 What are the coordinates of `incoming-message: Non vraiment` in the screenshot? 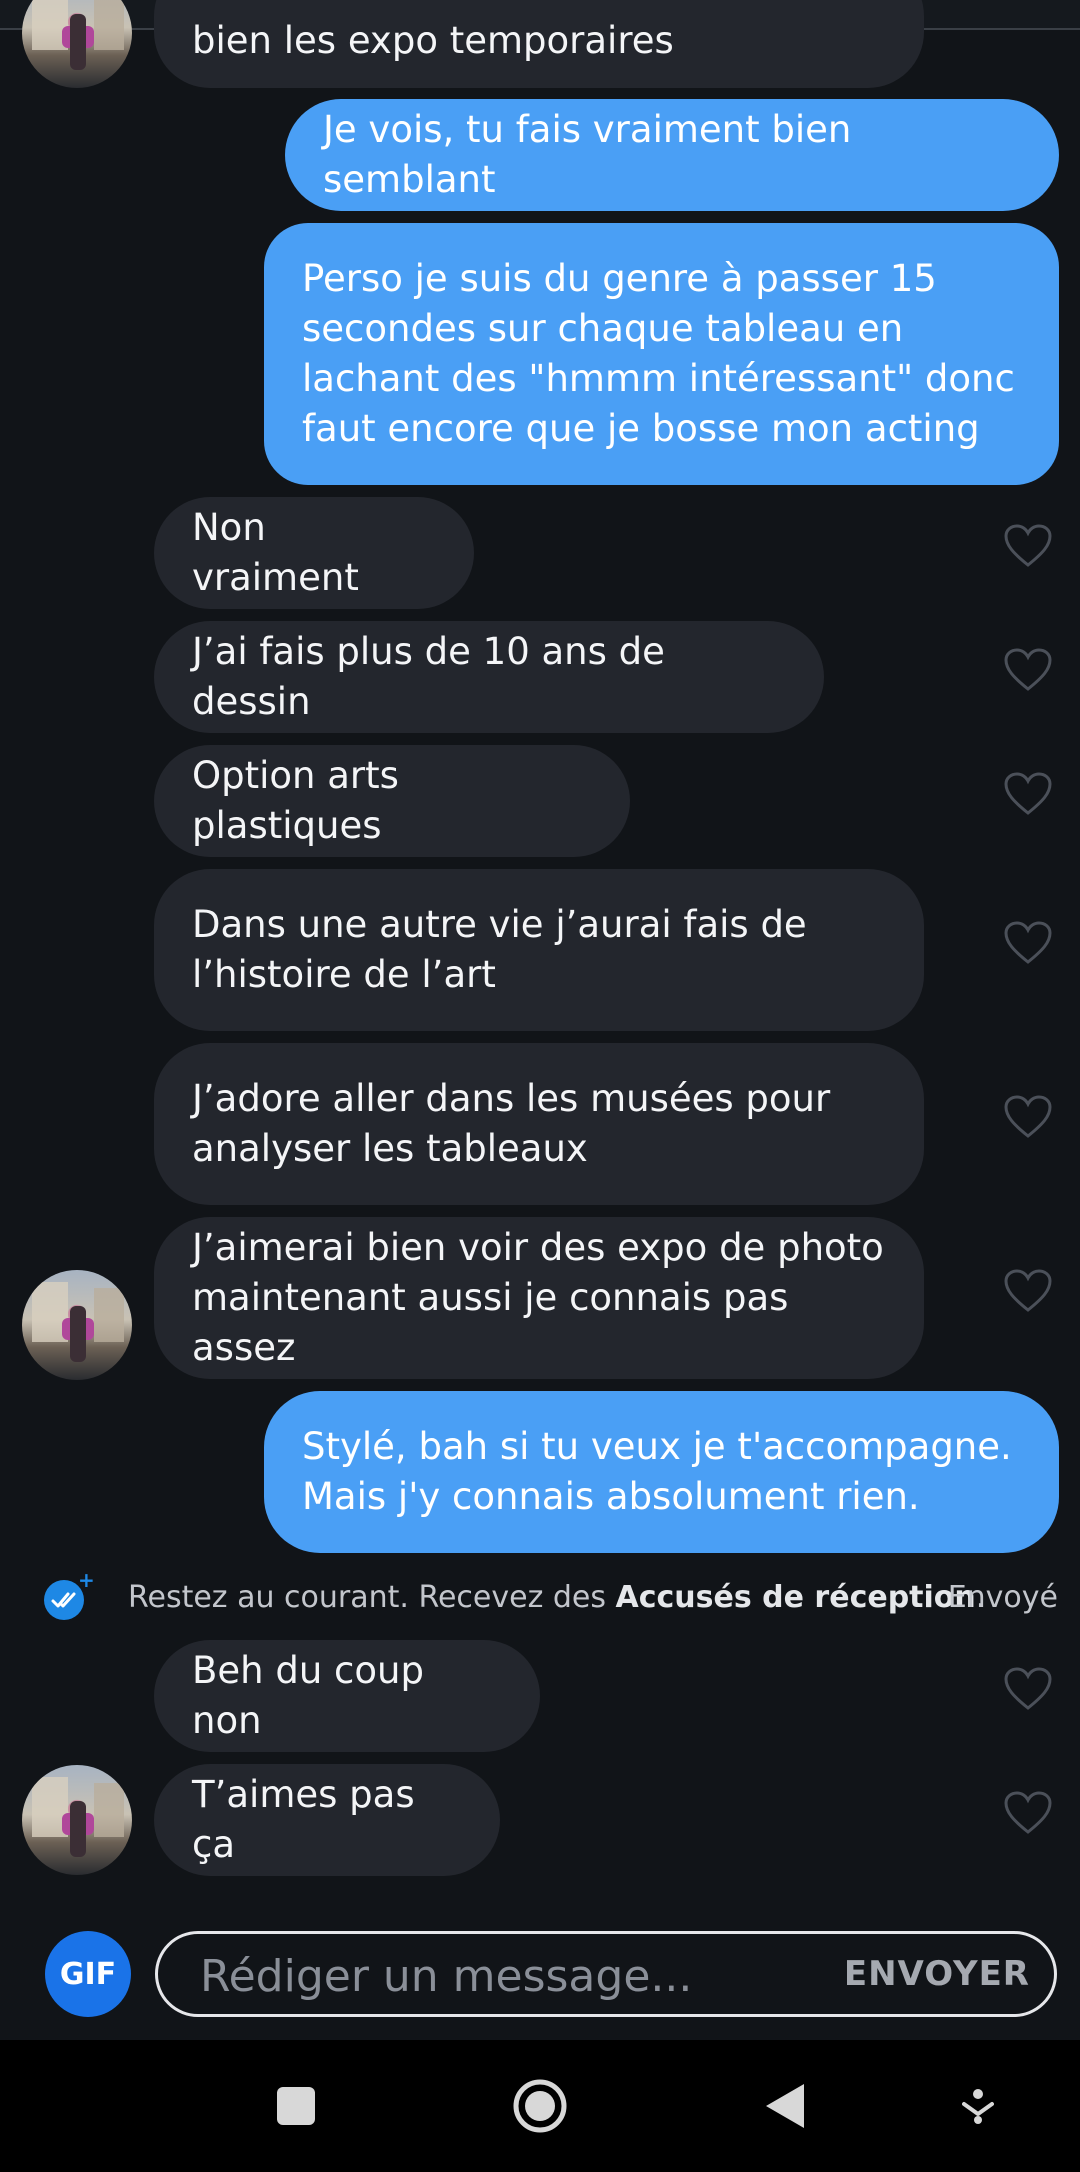 It's located at (314, 553).